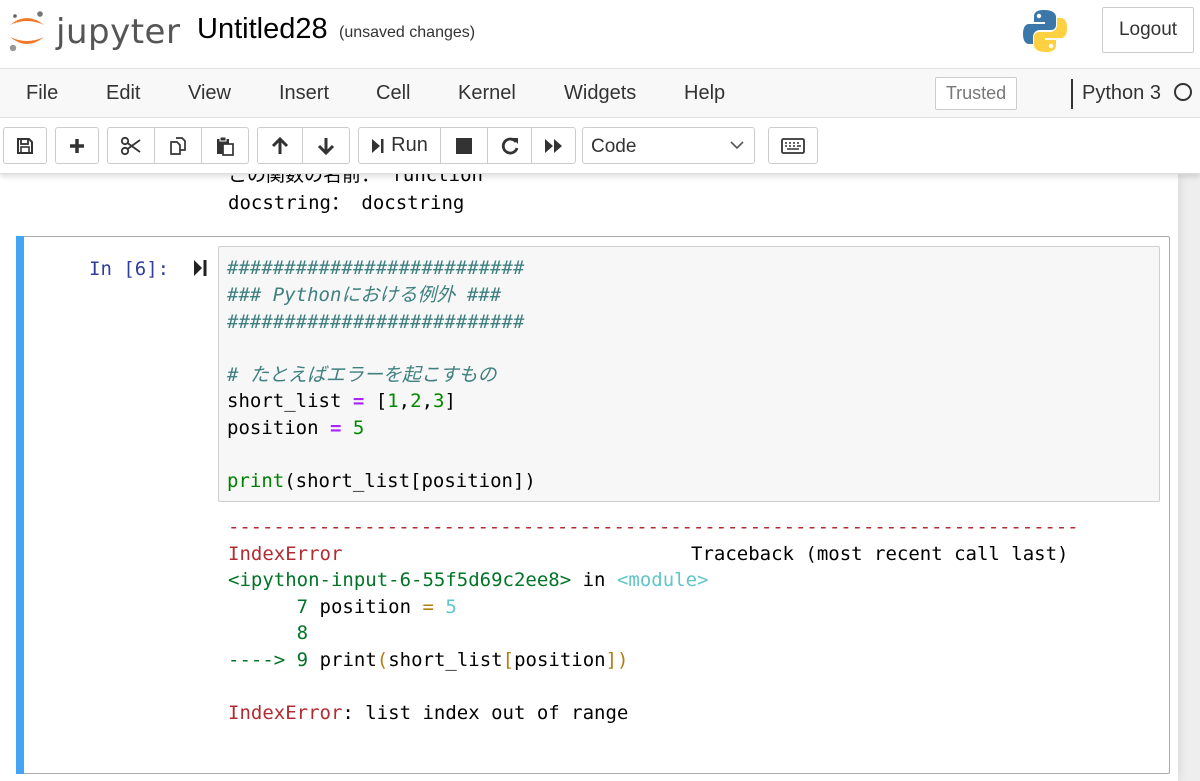 This screenshot has width=1200, height=781. Describe the element at coordinates (1072, 94) in the screenshot. I see `kernel-separator` at that location.